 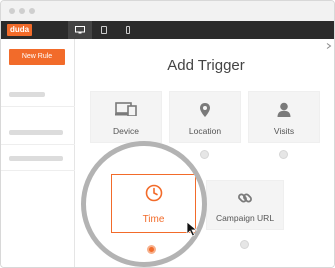 I want to click on trigger-card-location: Location, so click(x=205, y=117).